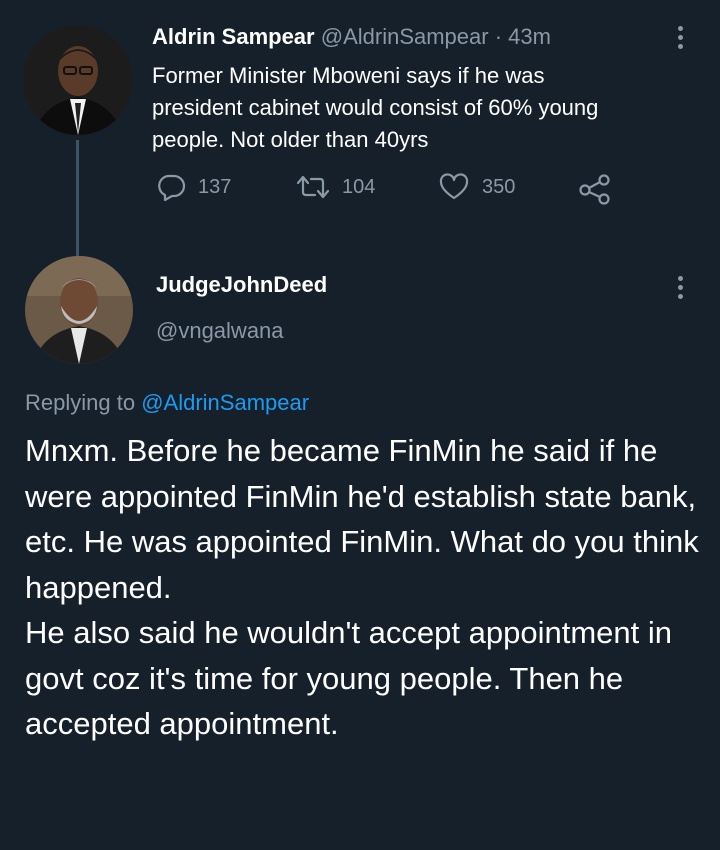 Image resolution: width=720 pixels, height=850 pixels. What do you see at coordinates (193, 187) in the screenshot?
I see `reply-button: 137` at bounding box center [193, 187].